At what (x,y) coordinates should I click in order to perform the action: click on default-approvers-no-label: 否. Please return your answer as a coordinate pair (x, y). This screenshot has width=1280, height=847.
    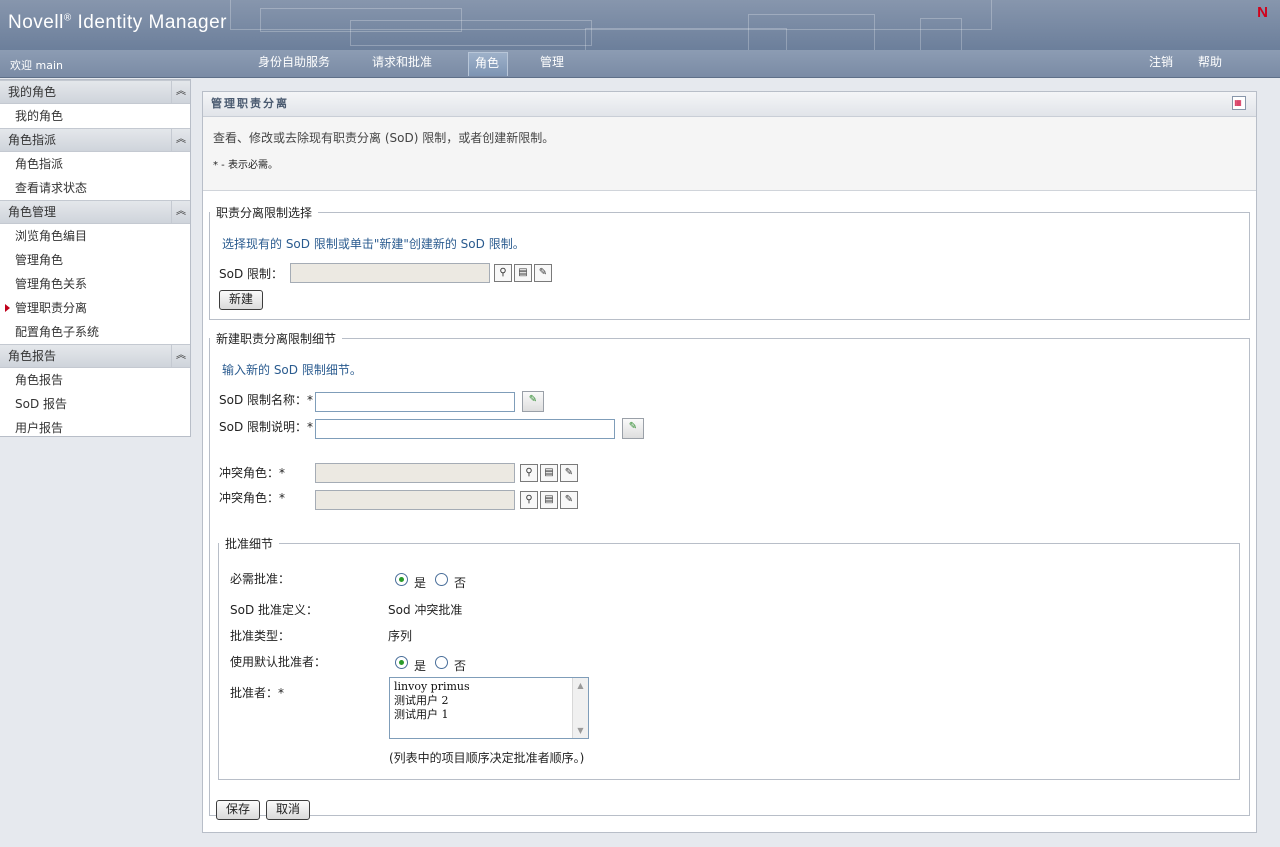
    Looking at the image, I should click on (460, 666).